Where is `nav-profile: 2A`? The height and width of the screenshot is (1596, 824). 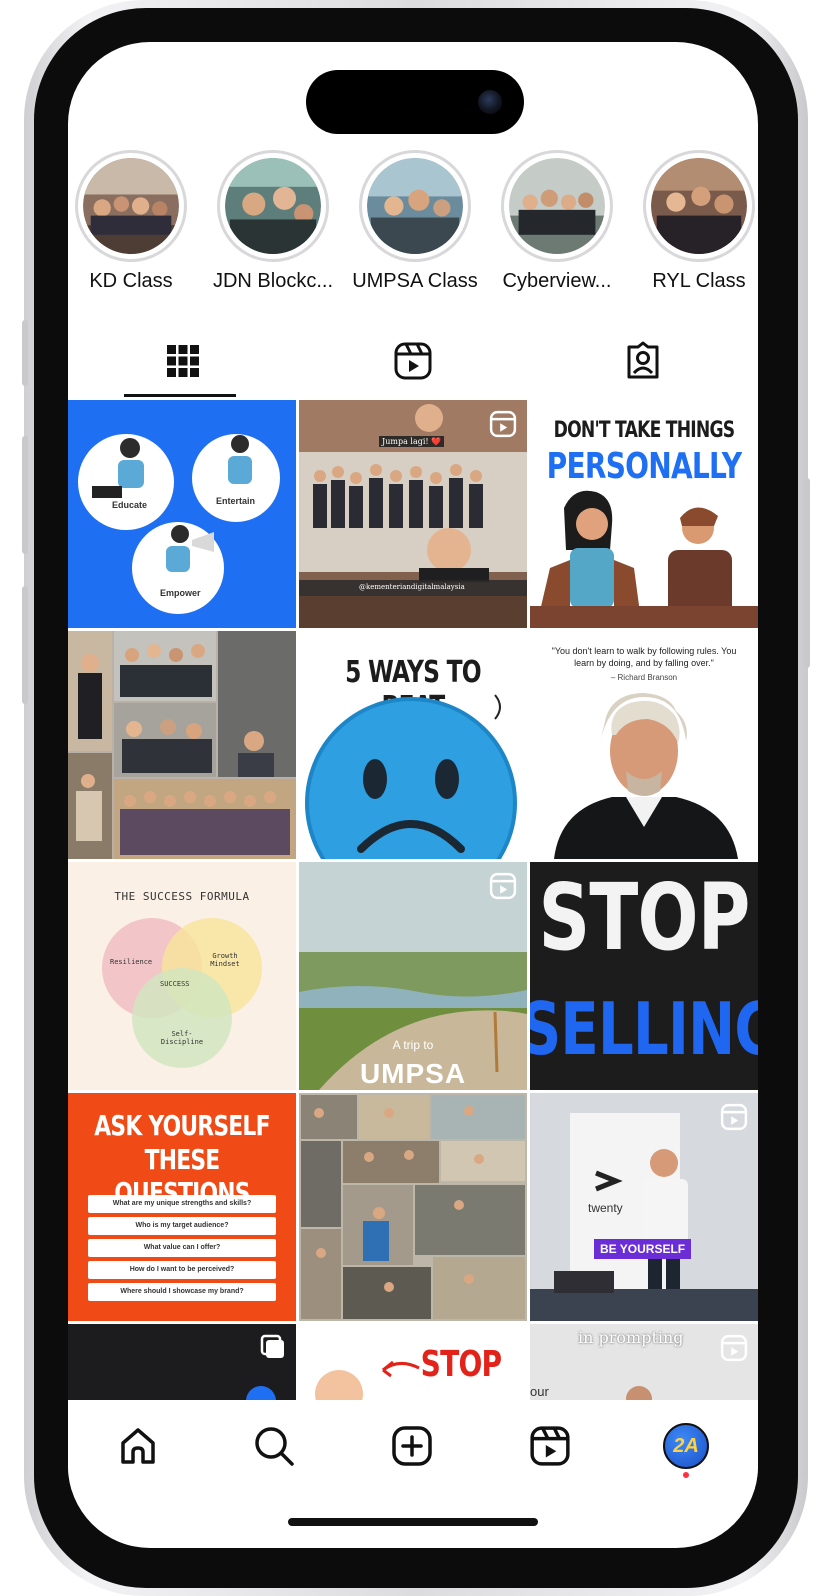
nav-profile: 2A is located at coordinates (686, 1447).